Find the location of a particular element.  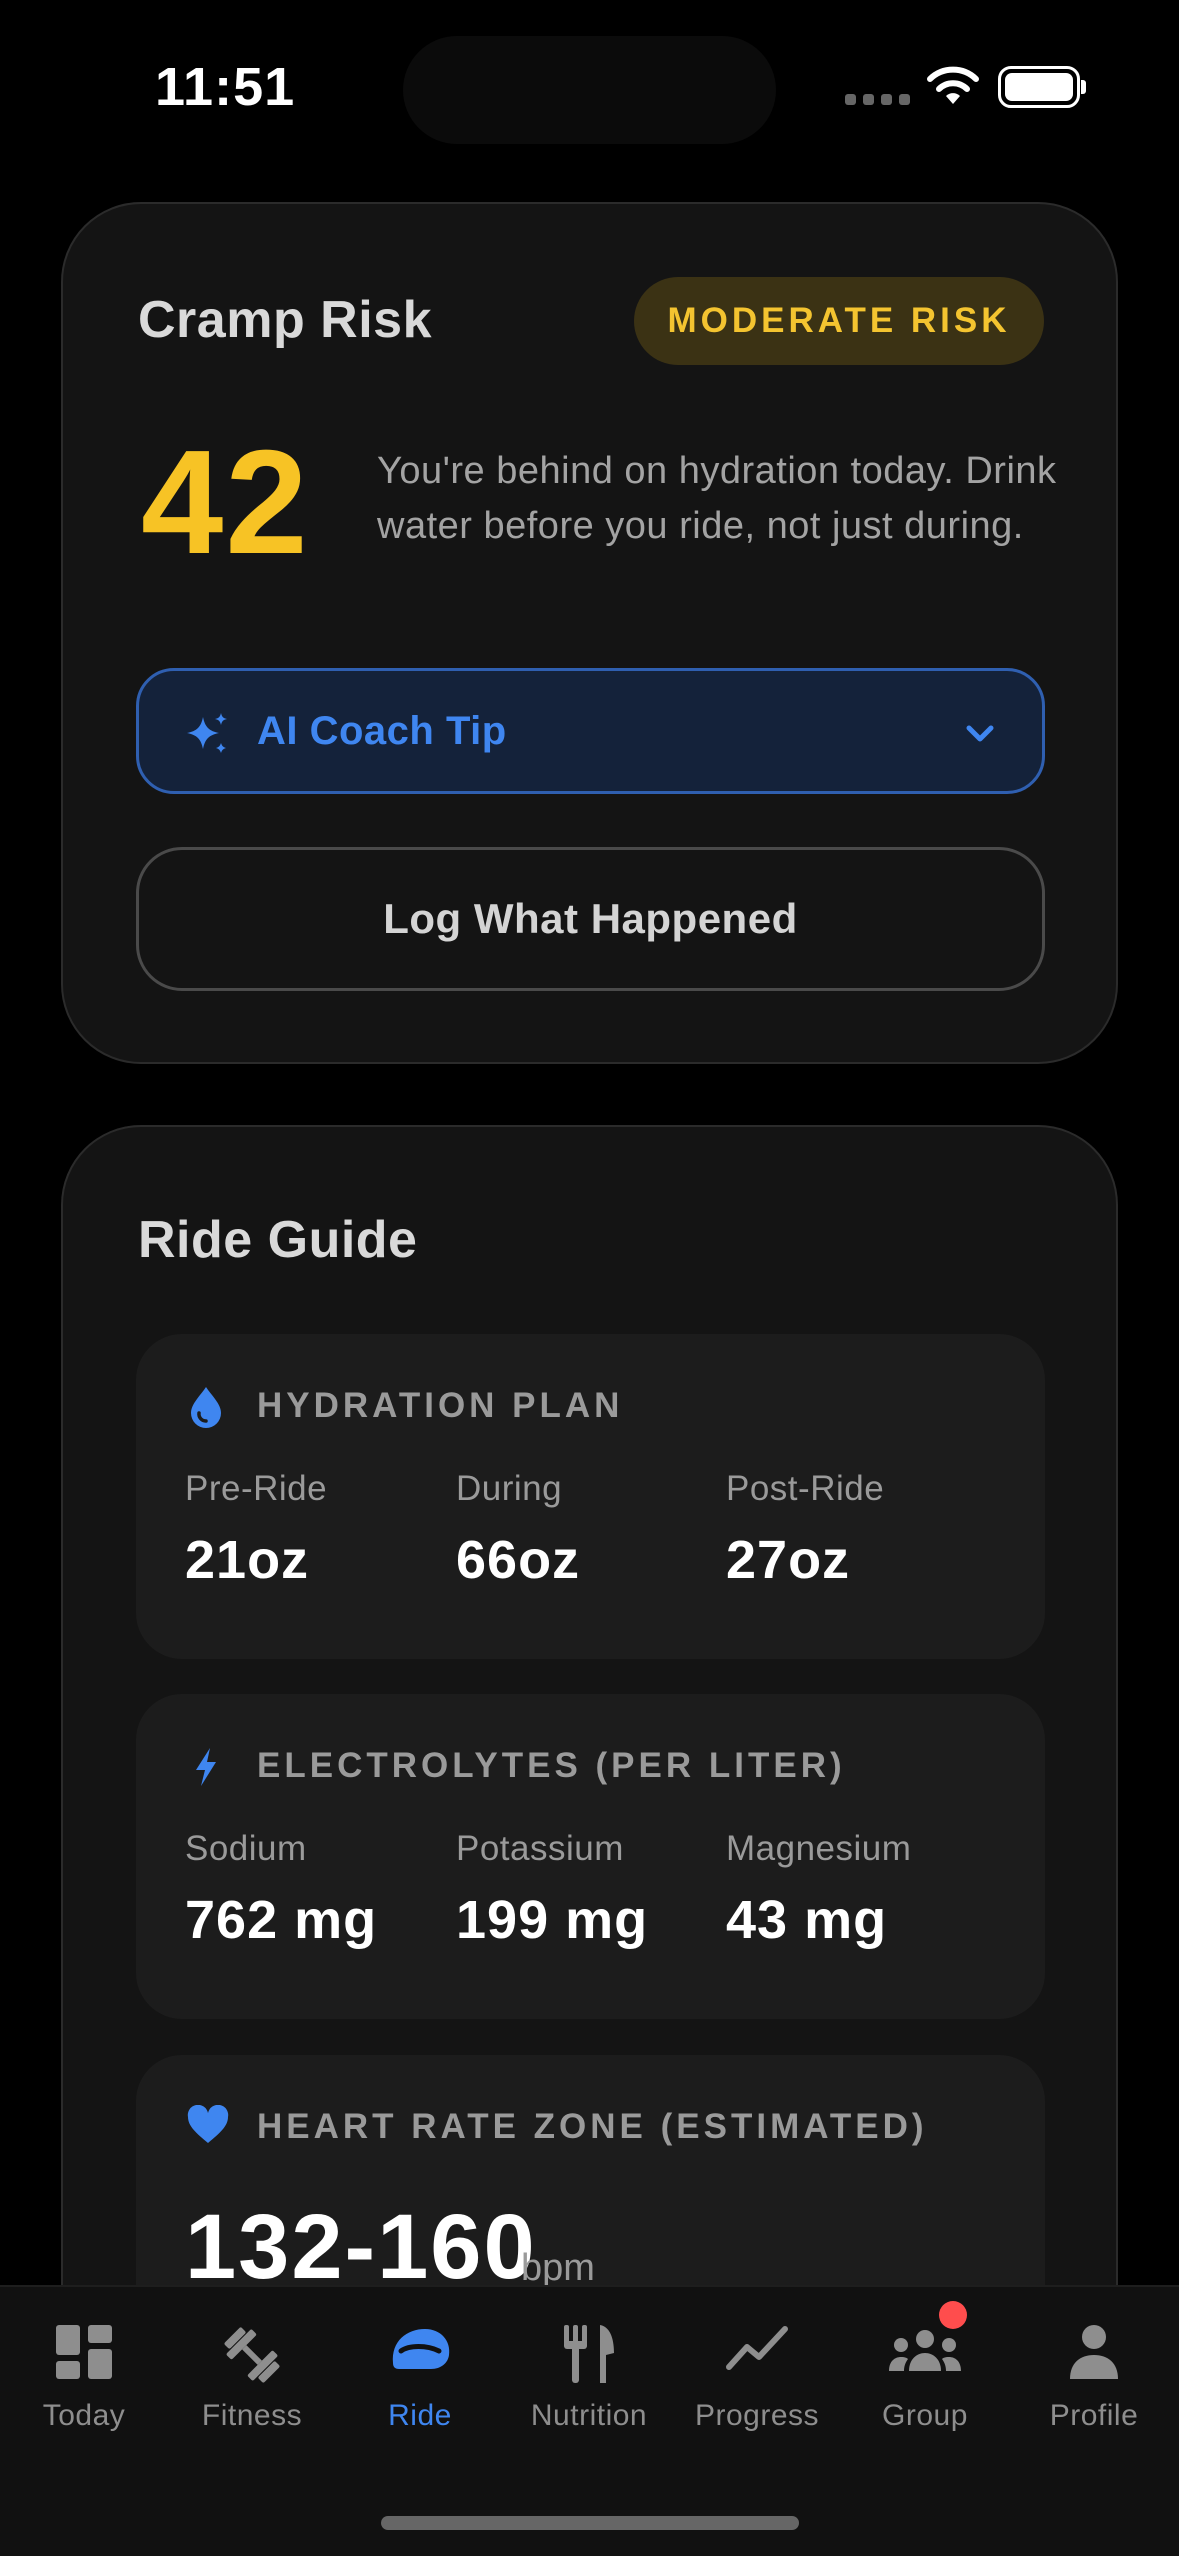

battery-icon is located at coordinates (1039, 87).